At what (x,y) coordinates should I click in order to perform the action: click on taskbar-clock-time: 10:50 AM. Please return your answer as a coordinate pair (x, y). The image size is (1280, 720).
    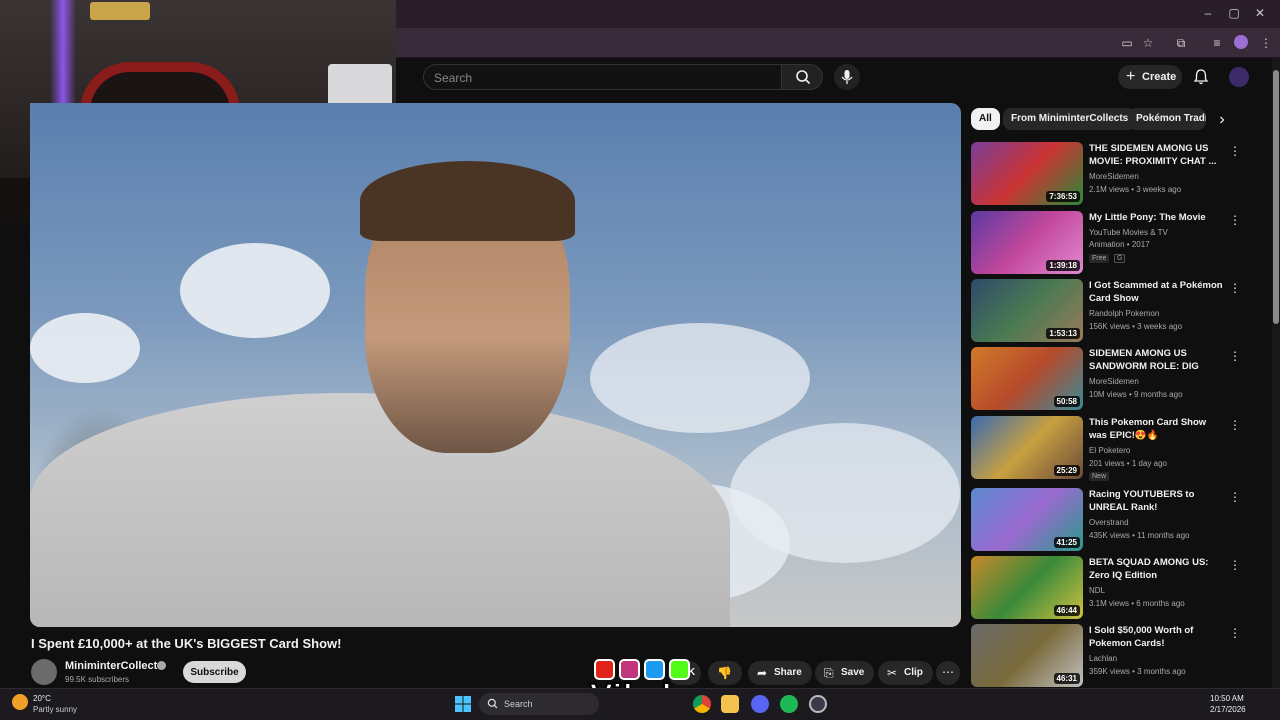
    Looking at the image, I should click on (1227, 698).